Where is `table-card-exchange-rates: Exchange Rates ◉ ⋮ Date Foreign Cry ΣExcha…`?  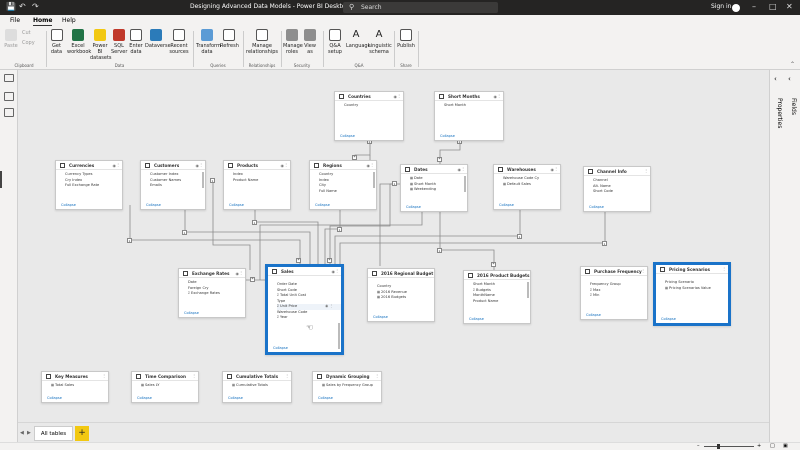
table-card-exchange-rates: Exchange Rates ◉ ⋮ Date Foreign Cry ΣExcha… is located at coordinates (212, 293).